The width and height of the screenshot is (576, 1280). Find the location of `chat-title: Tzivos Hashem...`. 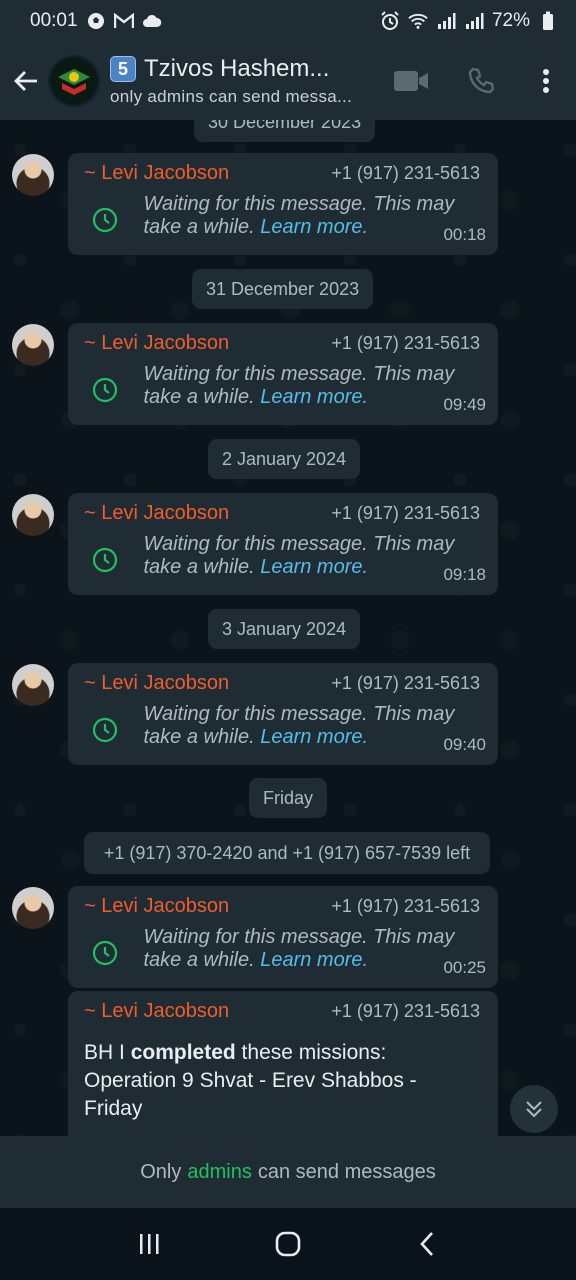

chat-title: Tzivos Hashem... is located at coordinates (237, 68).